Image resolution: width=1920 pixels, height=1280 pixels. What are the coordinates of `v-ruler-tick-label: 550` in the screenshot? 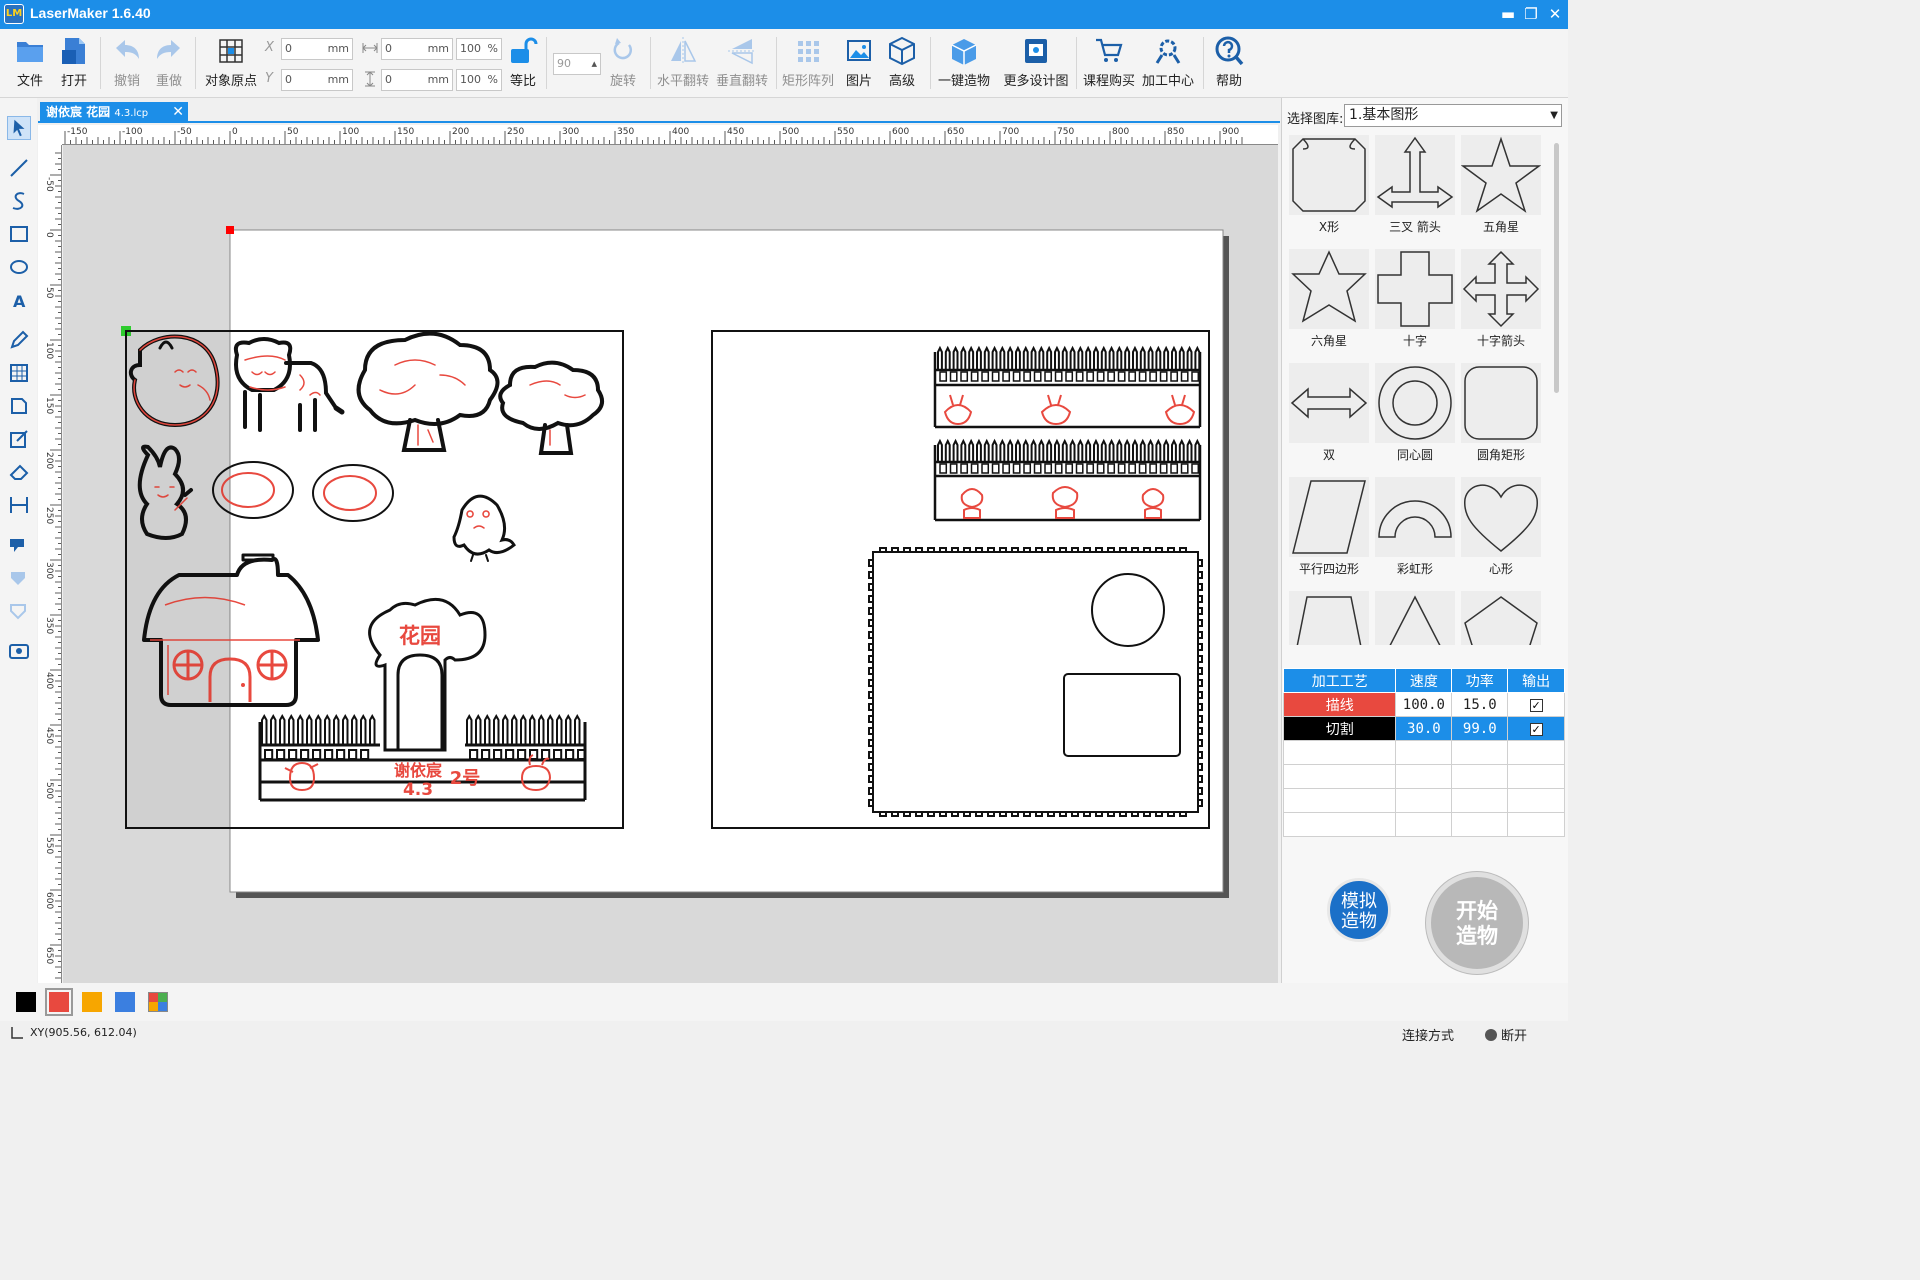 It's located at (49, 845).